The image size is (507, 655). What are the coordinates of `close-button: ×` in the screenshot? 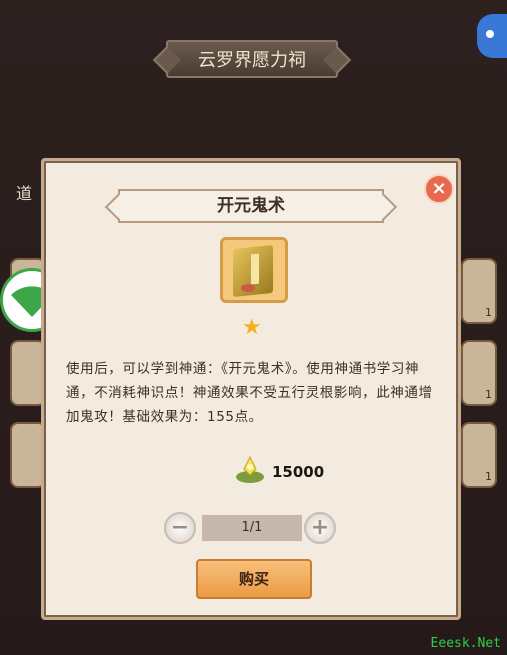 It's located at (439, 189).